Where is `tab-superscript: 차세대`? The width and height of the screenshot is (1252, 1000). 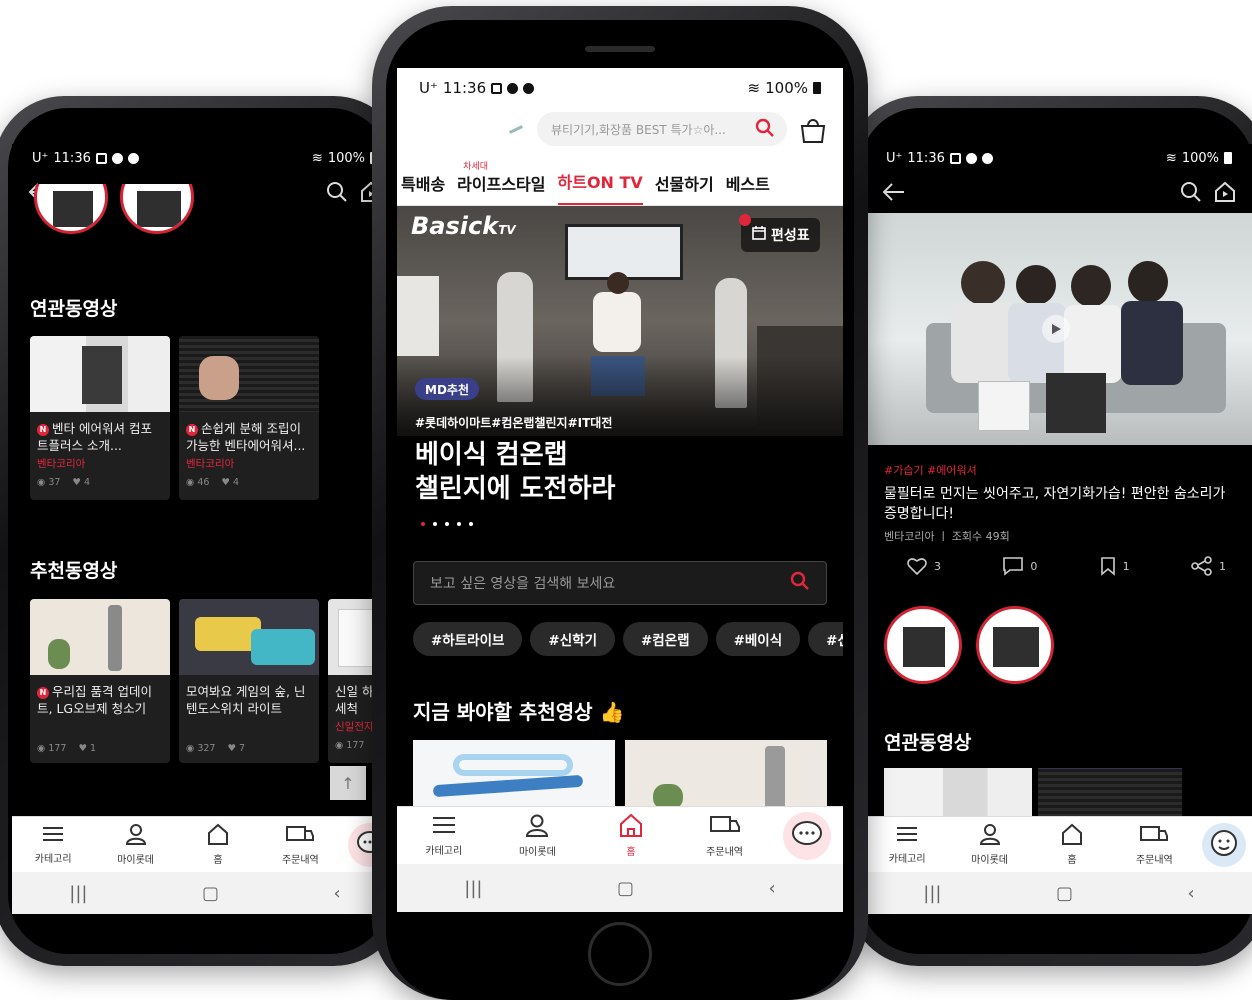
tab-superscript: 차세대 is located at coordinates (476, 167).